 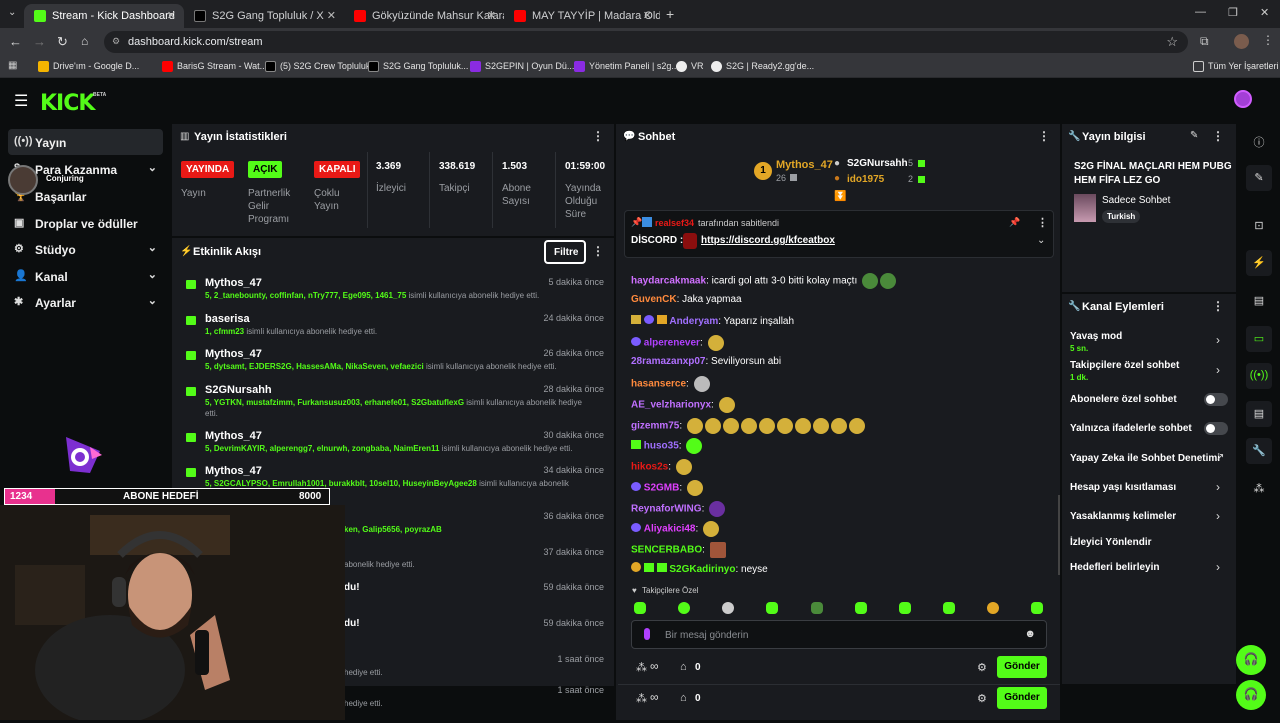 I want to click on browser-menu-icon: ⋮, so click(x=1268, y=40).